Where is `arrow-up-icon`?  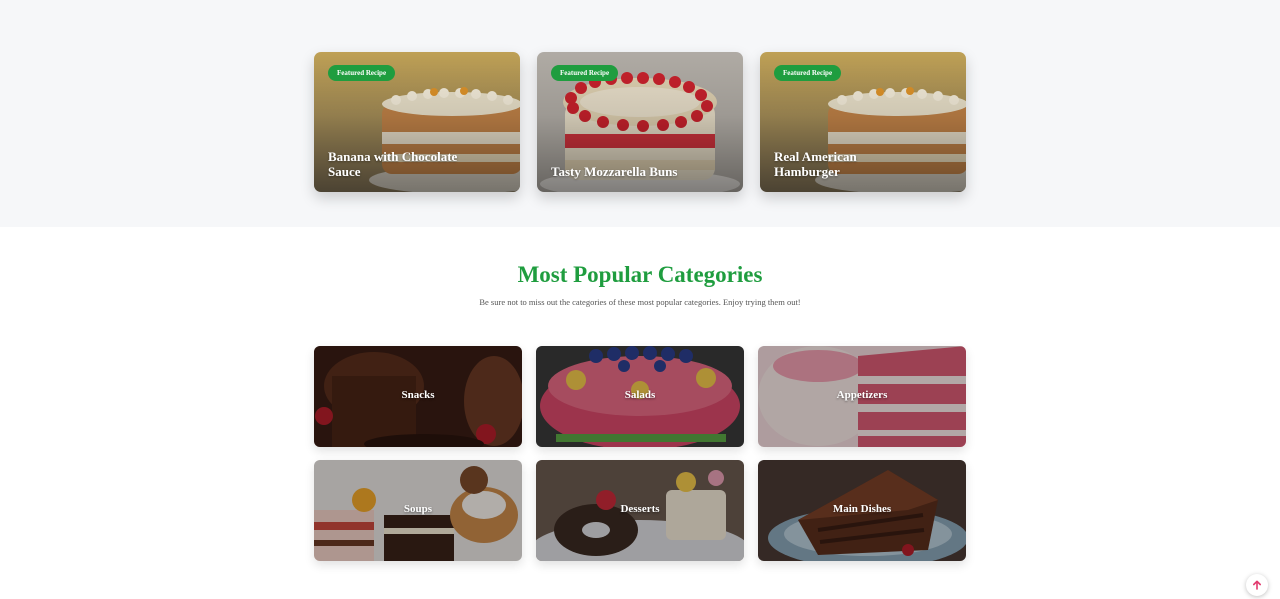
arrow-up-icon is located at coordinates (1257, 585).